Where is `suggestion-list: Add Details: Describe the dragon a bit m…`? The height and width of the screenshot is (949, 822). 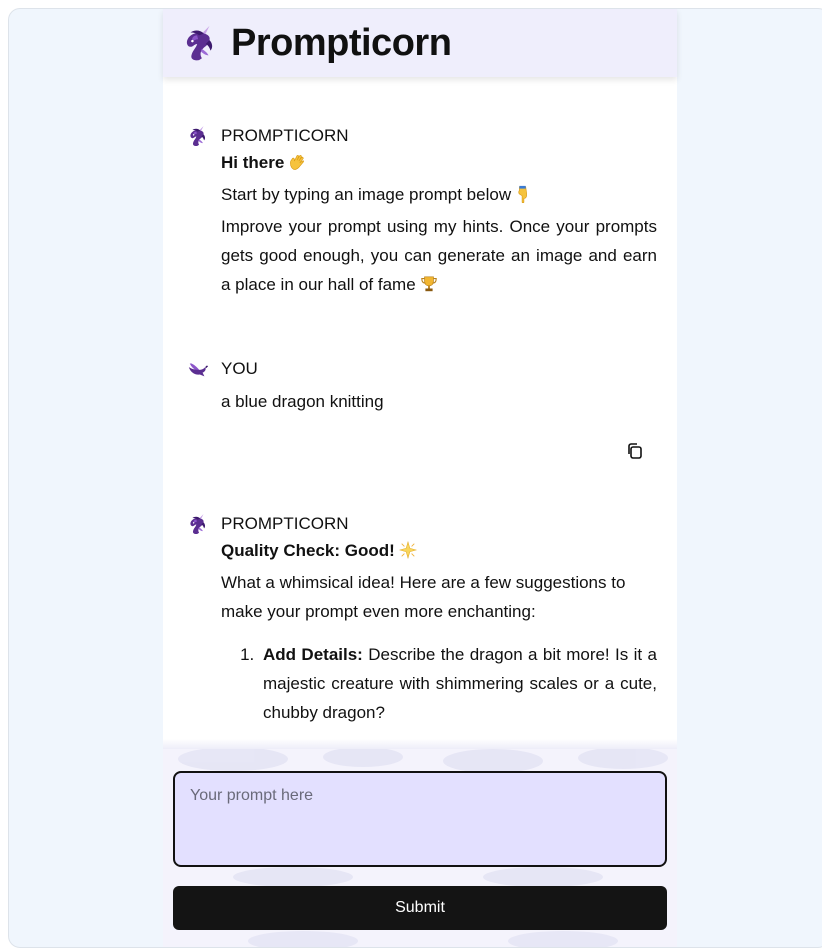
suggestion-list: Add Details: Describe the dragon a bit m… is located at coordinates (439, 683).